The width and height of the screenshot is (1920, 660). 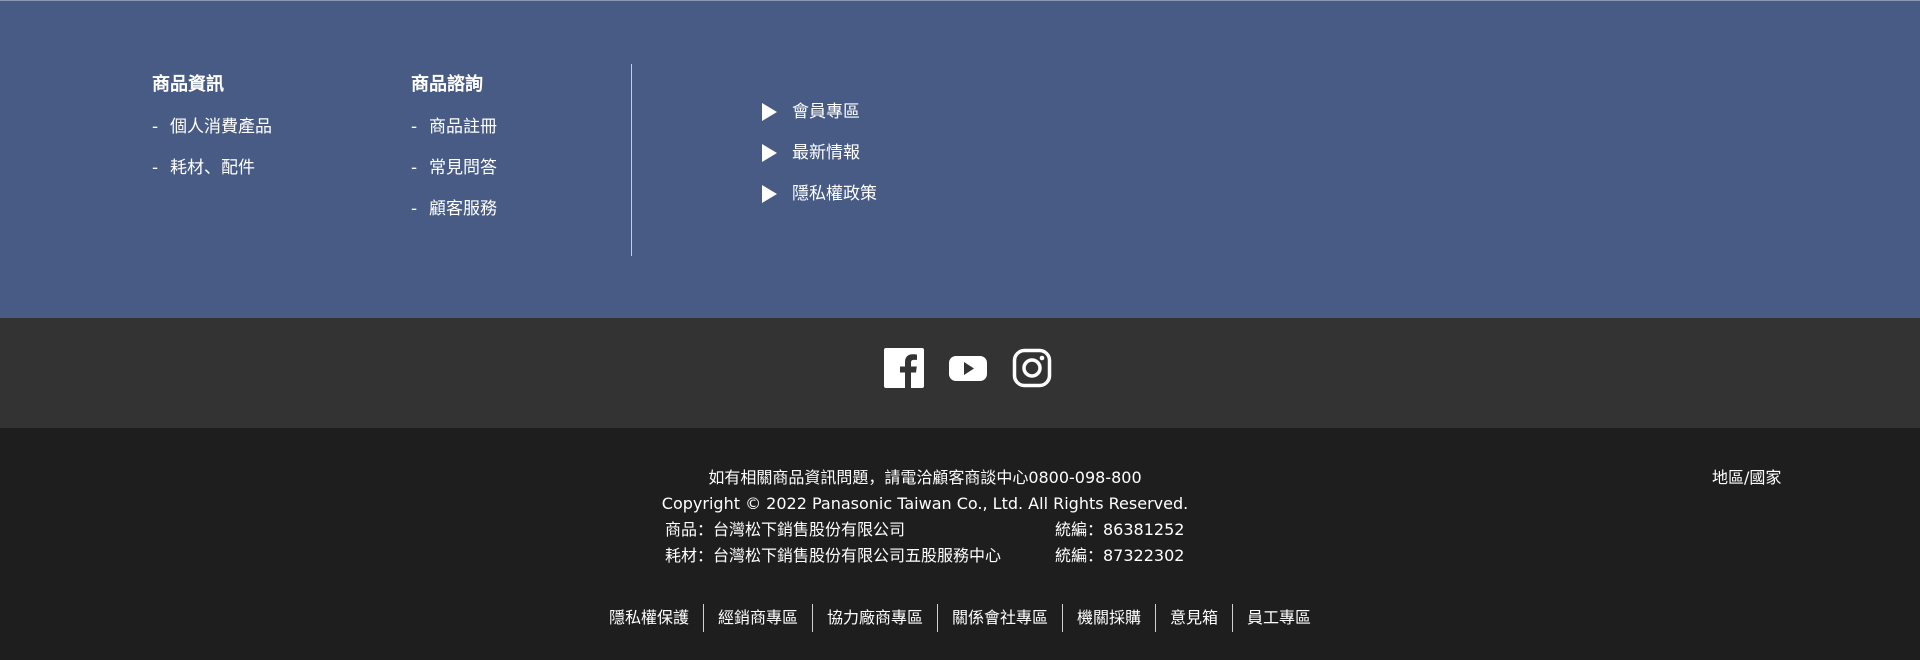 I want to click on link-consumables-accessories: - 耗材、配件, so click(x=212, y=168).